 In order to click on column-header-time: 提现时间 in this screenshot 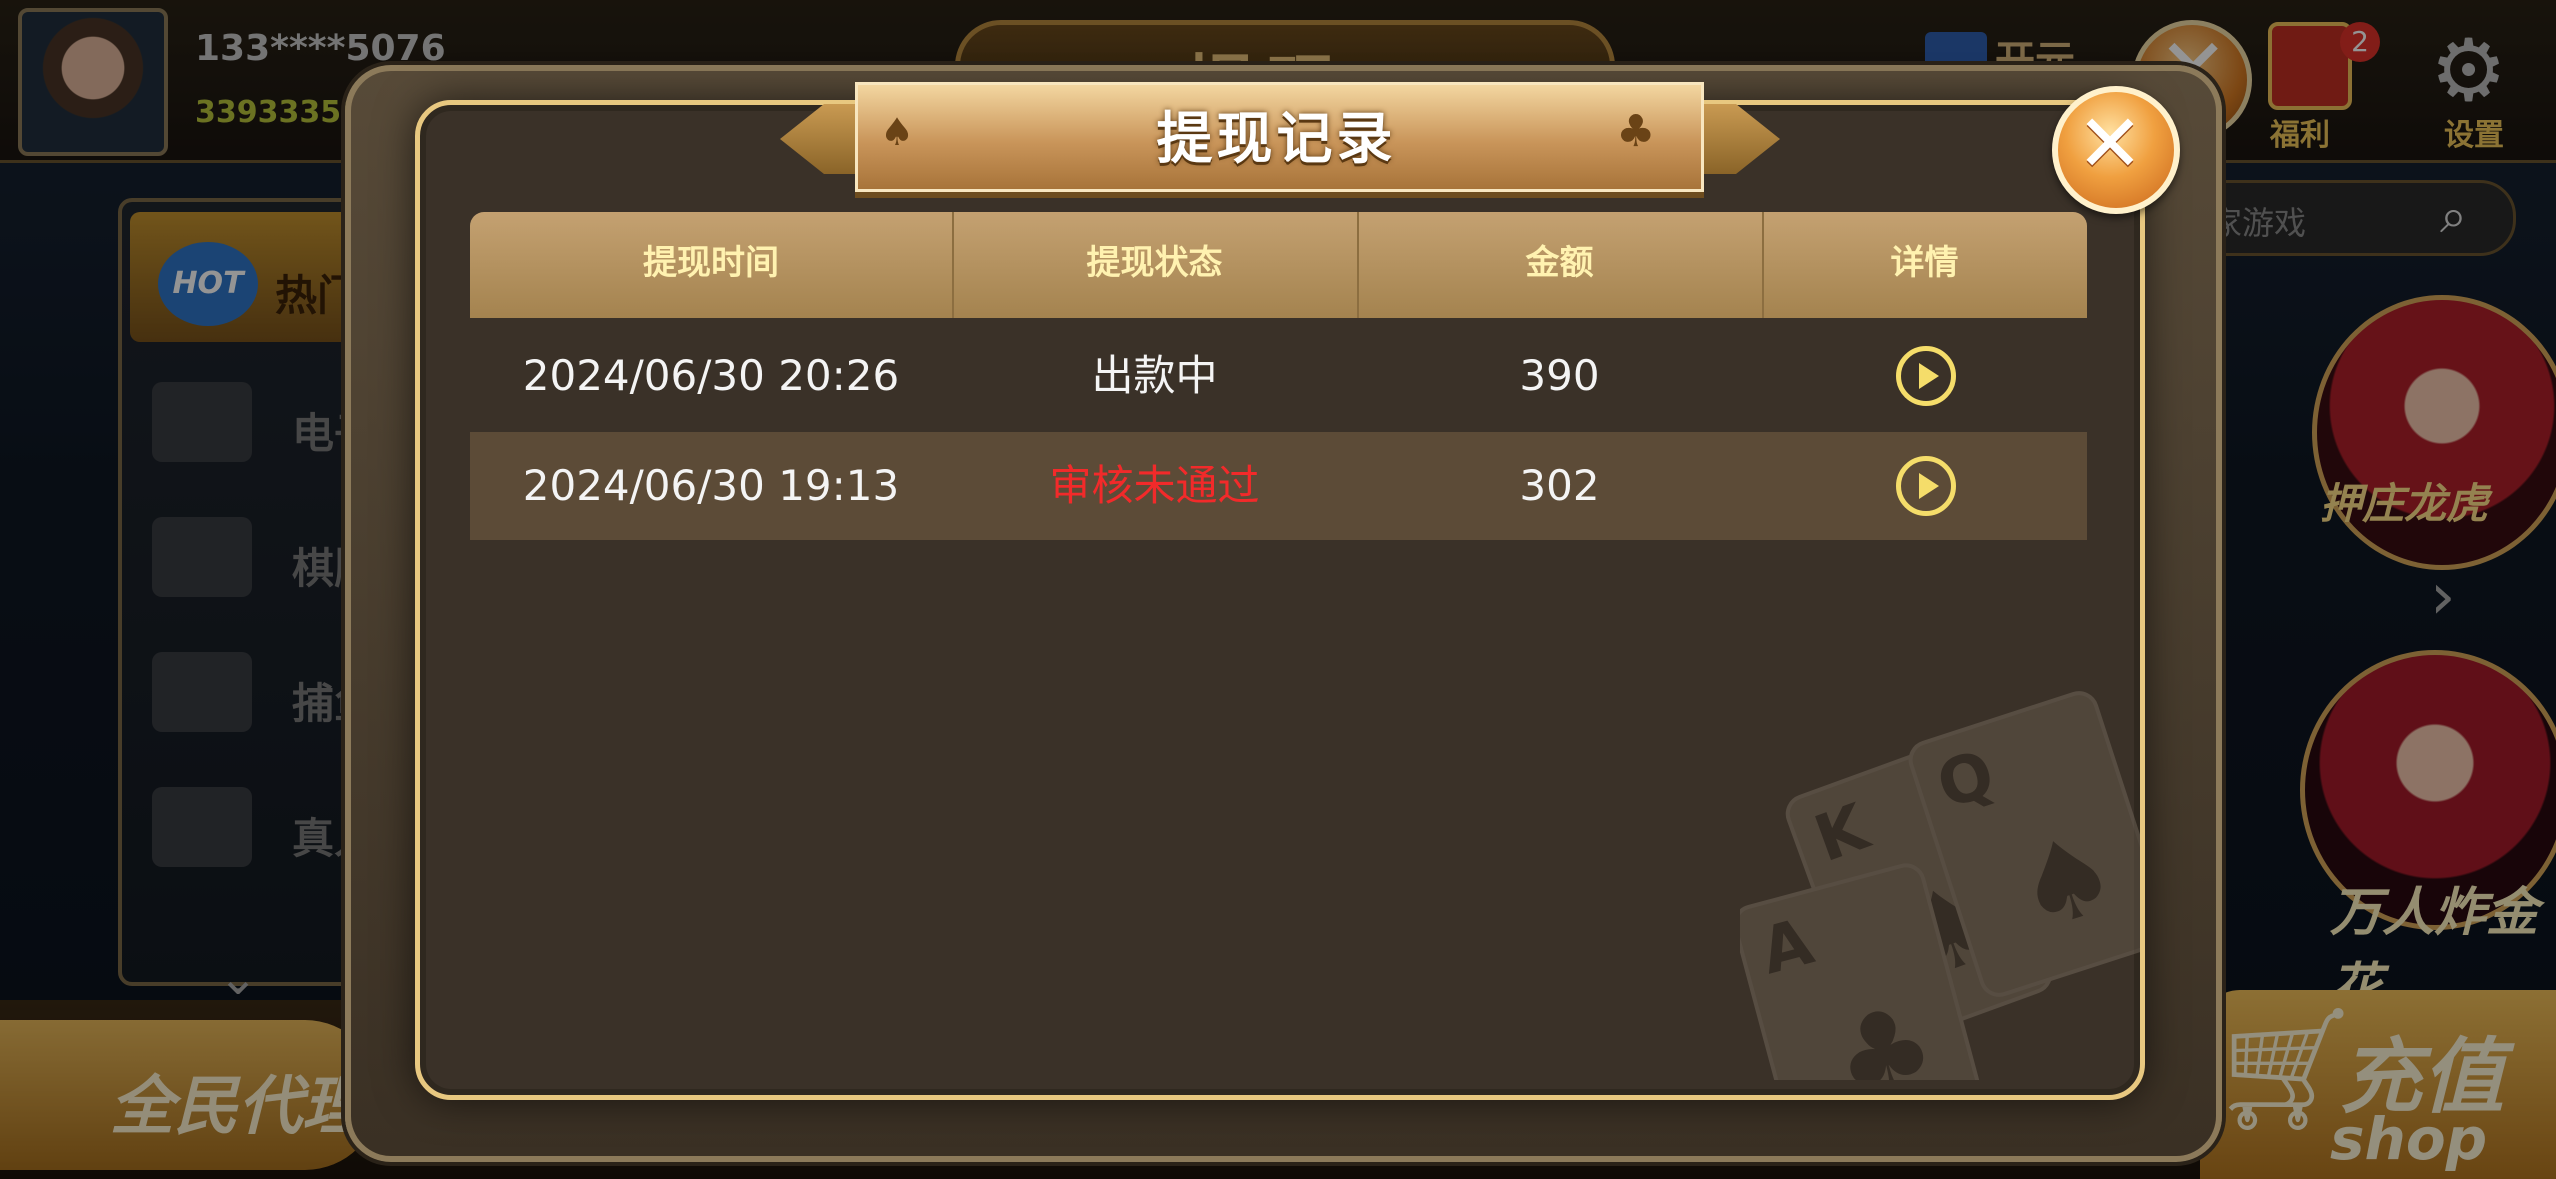, I will do `click(711, 263)`.